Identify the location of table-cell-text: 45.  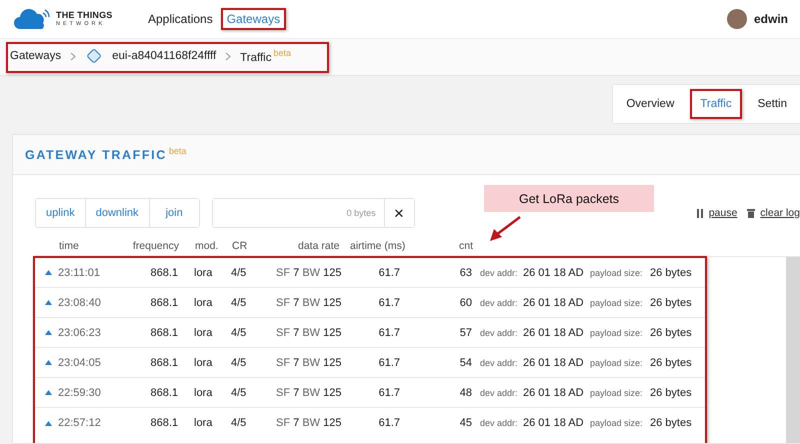
(465, 423).